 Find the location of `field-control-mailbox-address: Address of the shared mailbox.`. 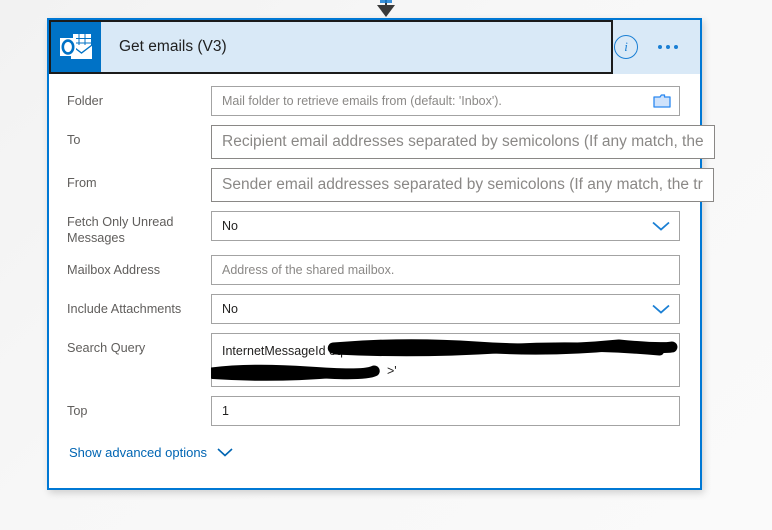

field-control-mailbox-address: Address of the shared mailbox. is located at coordinates (445, 270).